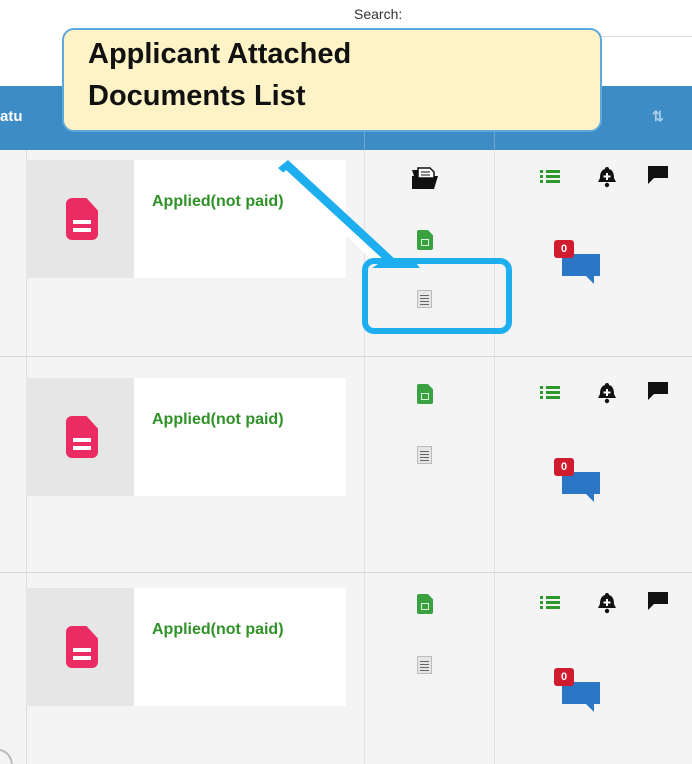 The width and height of the screenshot is (692, 764). I want to click on annotation-callout: Applicant Attached Documents List, so click(332, 80).